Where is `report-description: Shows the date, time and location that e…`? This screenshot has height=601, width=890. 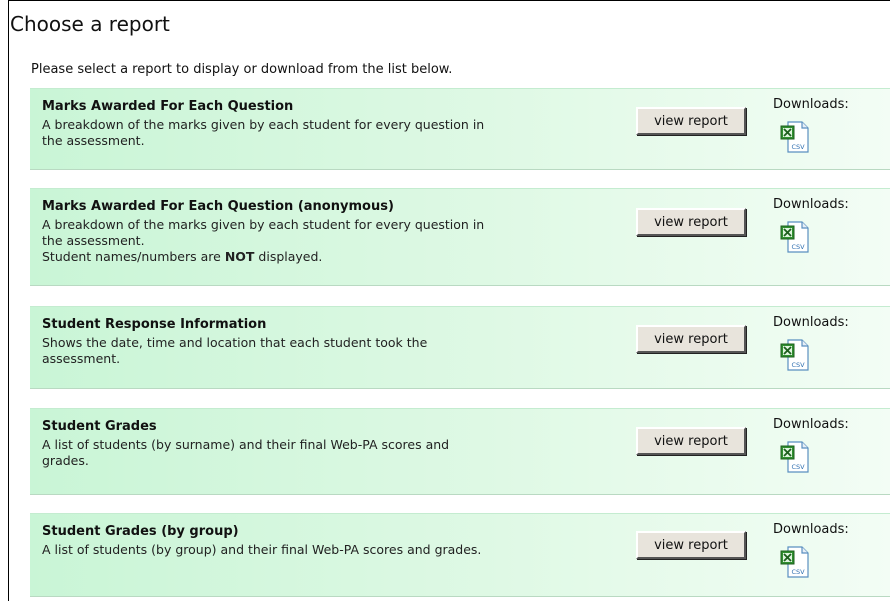 report-description: Shows the date, time and location that e… is located at coordinates (329, 351).